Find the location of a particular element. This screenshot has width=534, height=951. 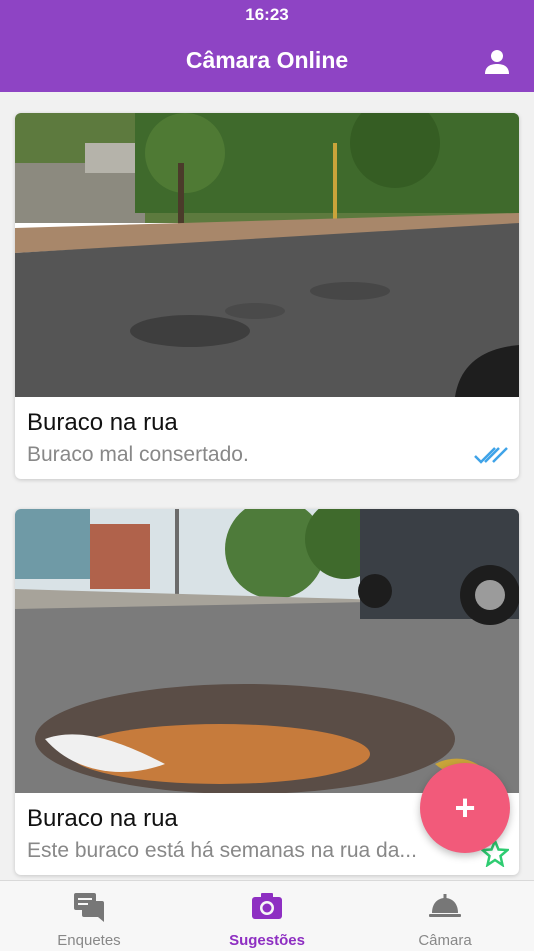

bottom-tab-bar: Enquetes Sugestões Câmara is located at coordinates (267, 915).